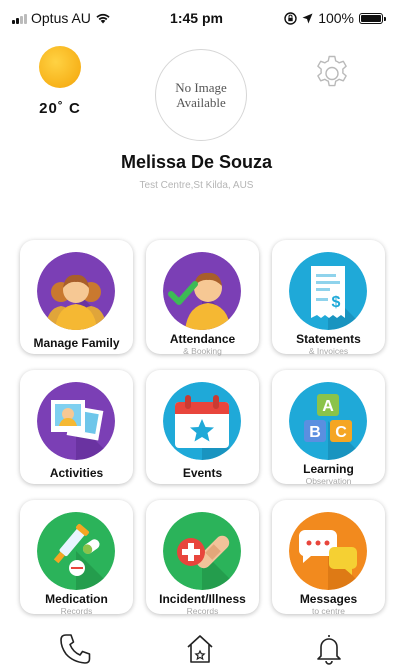 The width and height of the screenshot is (393, 669). Describe the element at coordinates (202, 421) in the screenshot. I see `events-icon` at that location.